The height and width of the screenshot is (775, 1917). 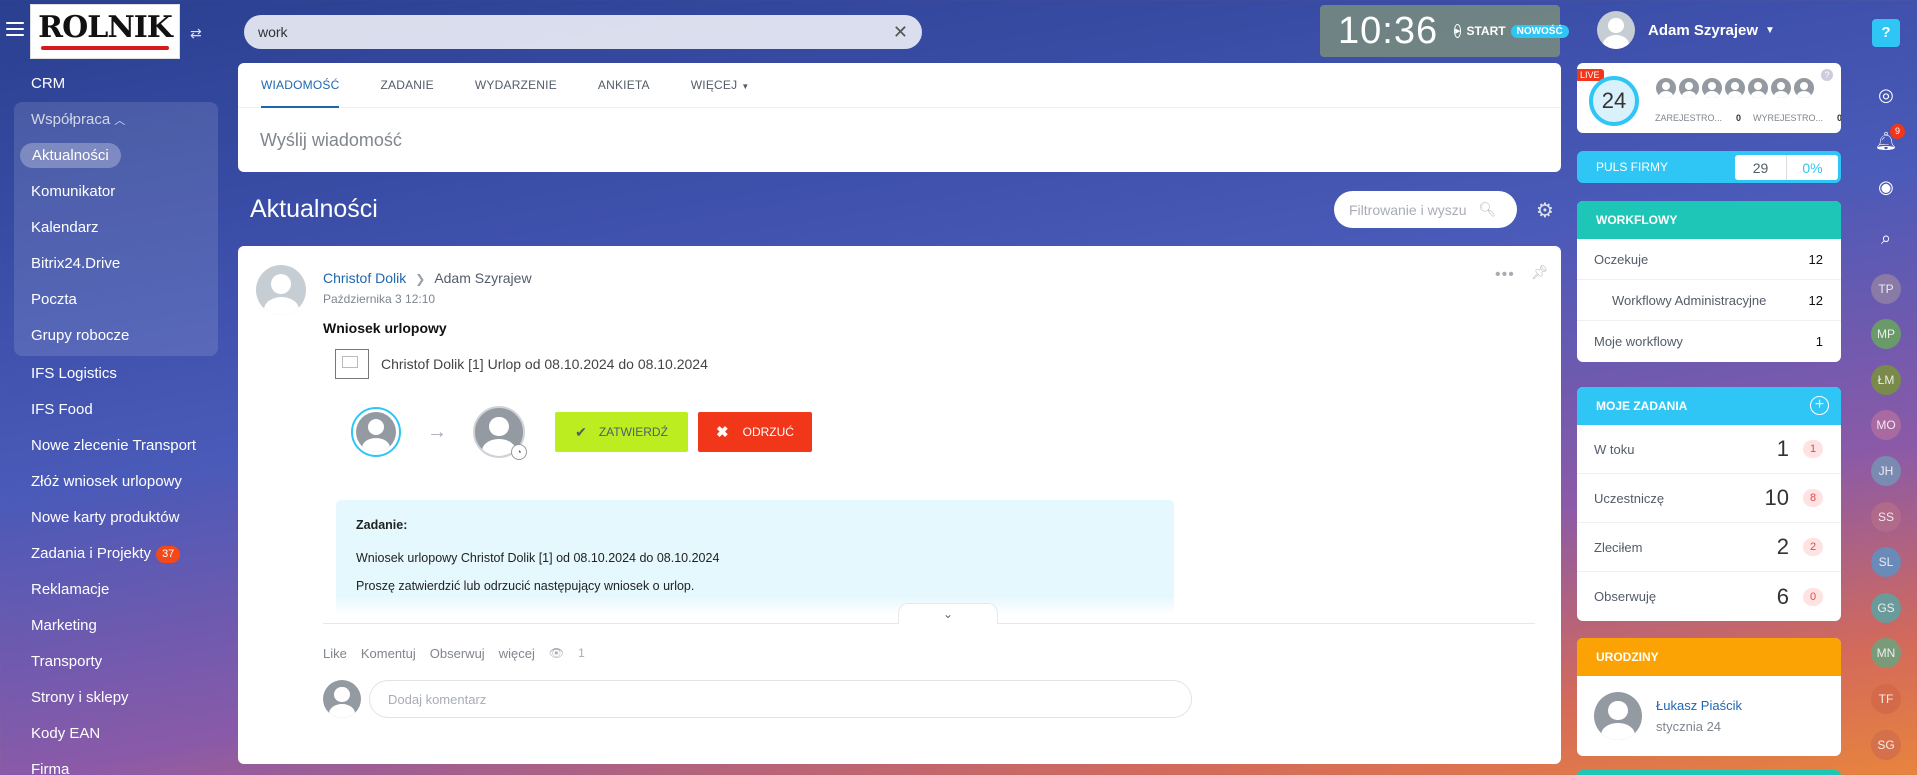 I want to click on sidebar-item-transport-order: Nowe zlecenie Transport, so click(x=114, y=446).